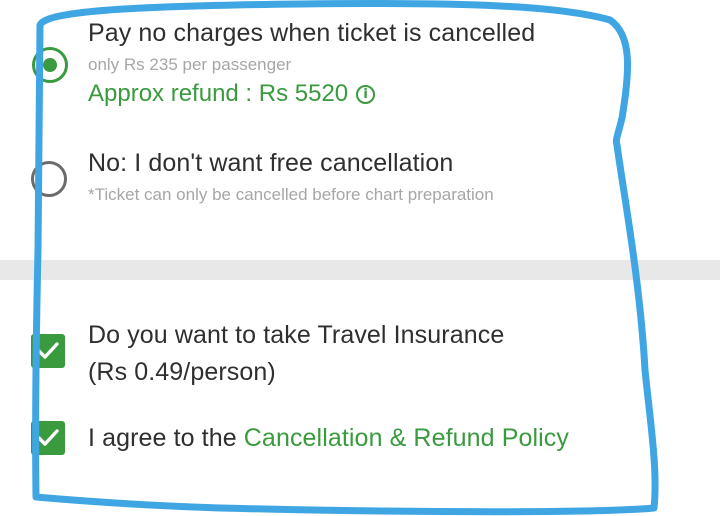 The image size is (720, 516). Describe the element at coordinates (406, 438) in the screenshot. I see `refund-policy-link: Cancellation & Refund Policy` at that location.